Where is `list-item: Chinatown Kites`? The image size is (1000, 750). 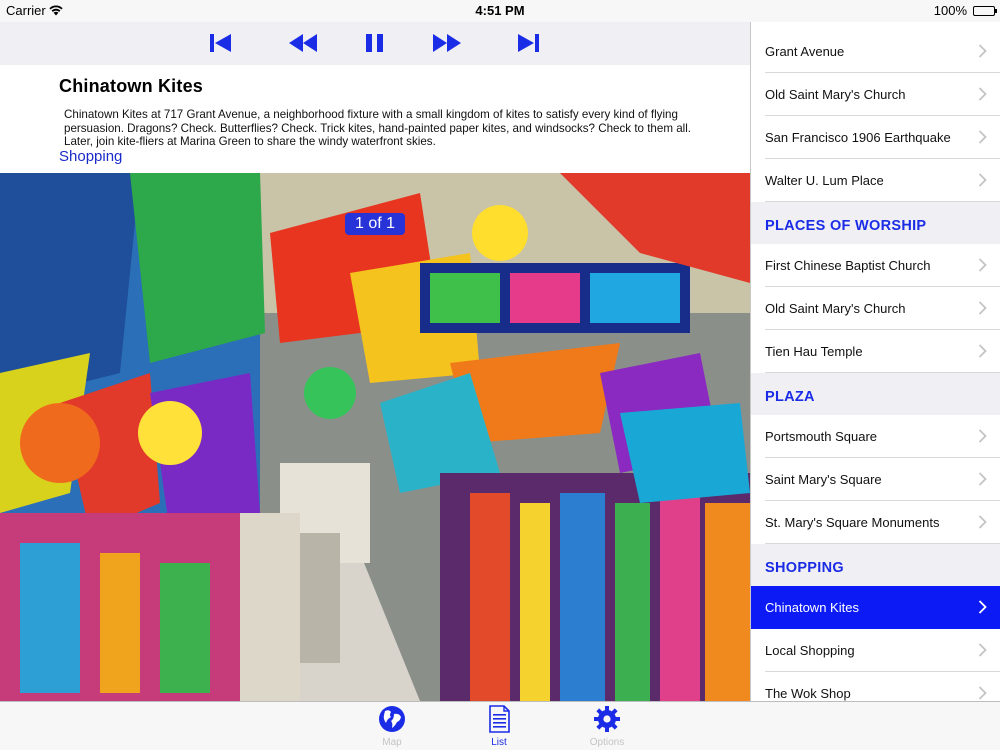 list-item: Chinatown Kites is located at coordinates (875, 607).